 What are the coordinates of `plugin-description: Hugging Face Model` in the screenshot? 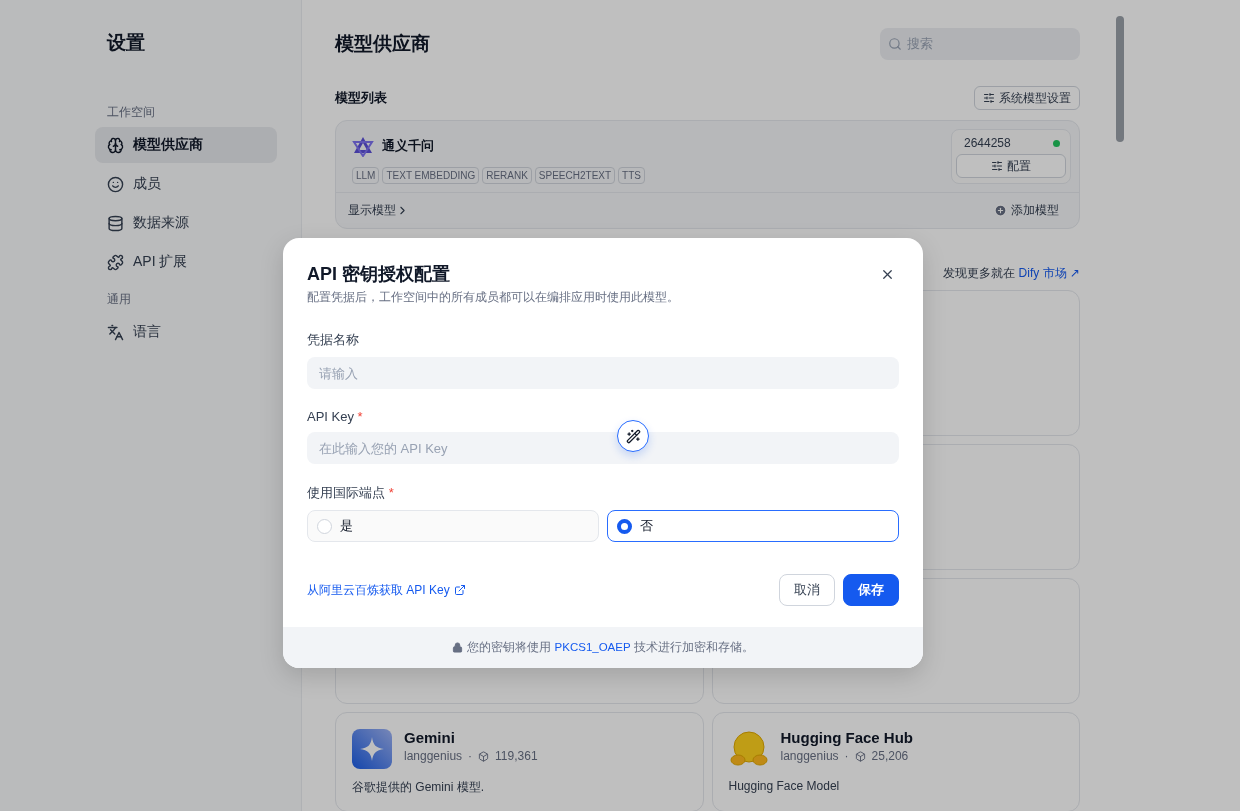 It's located at (784, 786).